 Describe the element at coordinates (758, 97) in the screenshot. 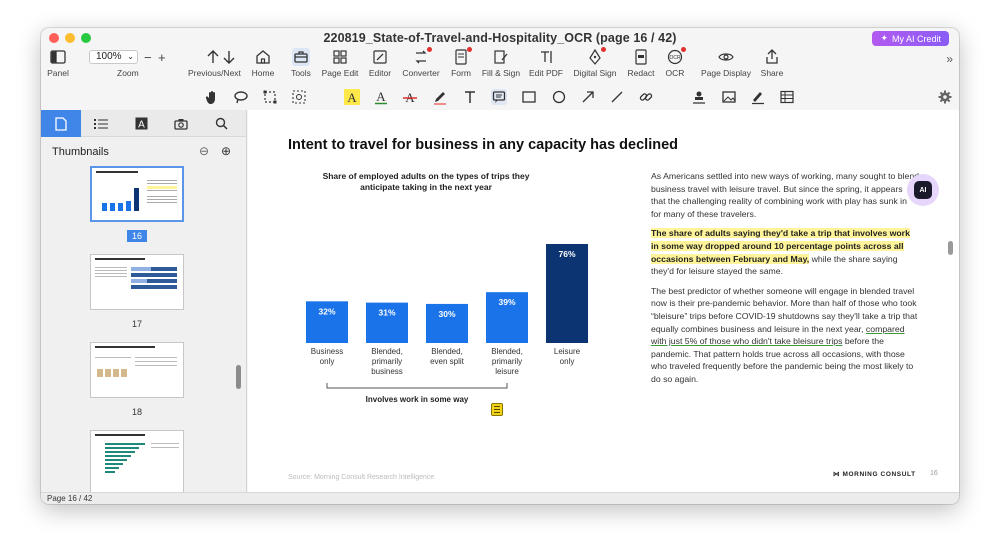

I see `signature-icon` at that location.